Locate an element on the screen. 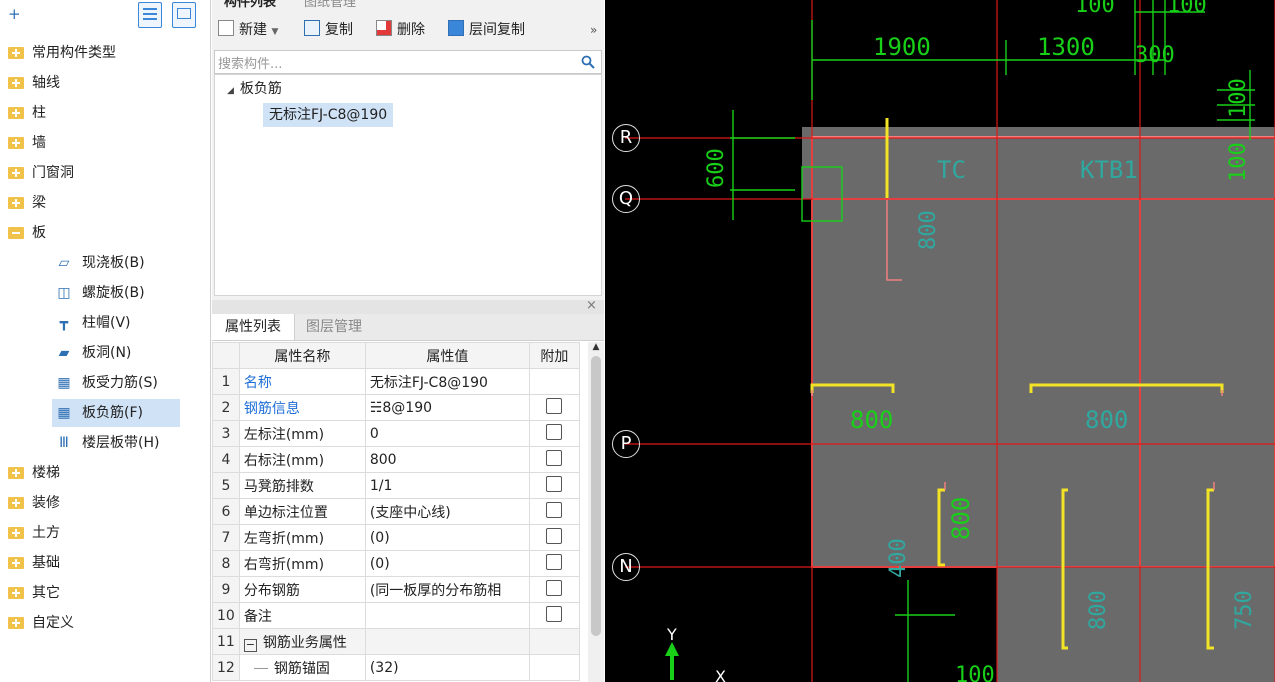  axis-bubble-q: Q is located at coordinates (626, 199).